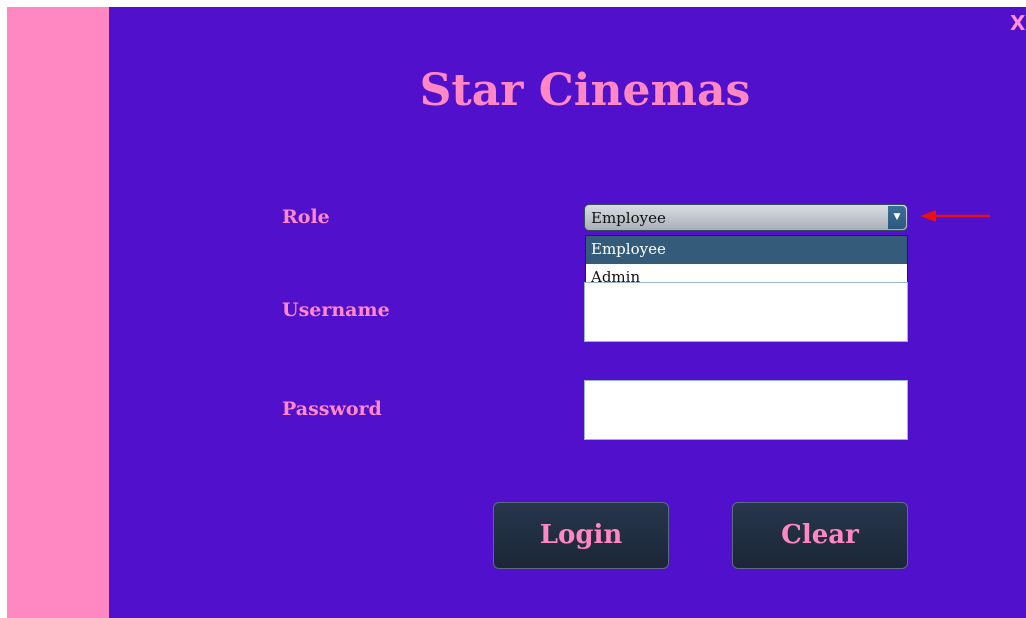  I want to click on password-field, so click(746, 410).